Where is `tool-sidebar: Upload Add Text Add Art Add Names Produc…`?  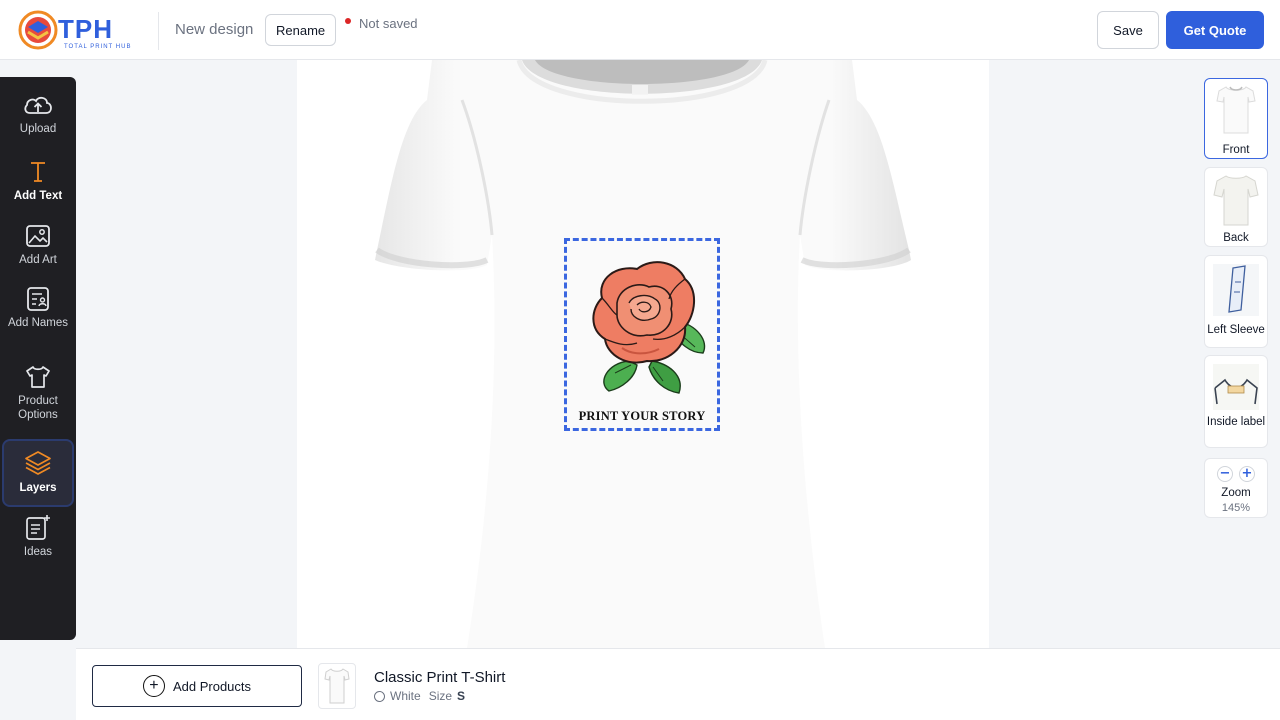
tool-sidebar: Upload Add Text Add Art Add Names Produc… is located at coordinates (38, 358).